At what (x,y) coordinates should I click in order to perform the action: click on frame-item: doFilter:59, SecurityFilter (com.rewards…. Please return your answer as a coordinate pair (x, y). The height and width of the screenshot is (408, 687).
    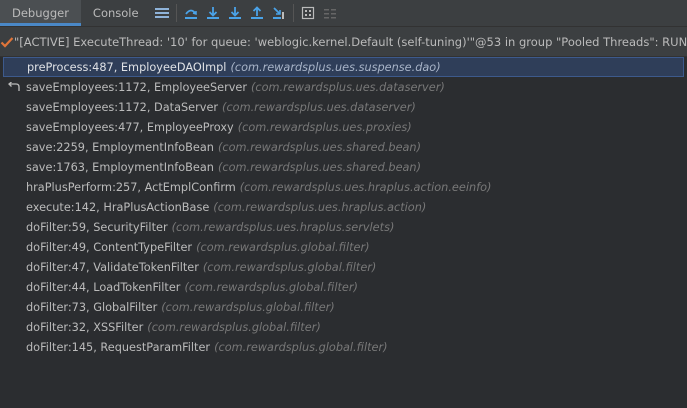
    Looking at the image, I should click on (343, 227).